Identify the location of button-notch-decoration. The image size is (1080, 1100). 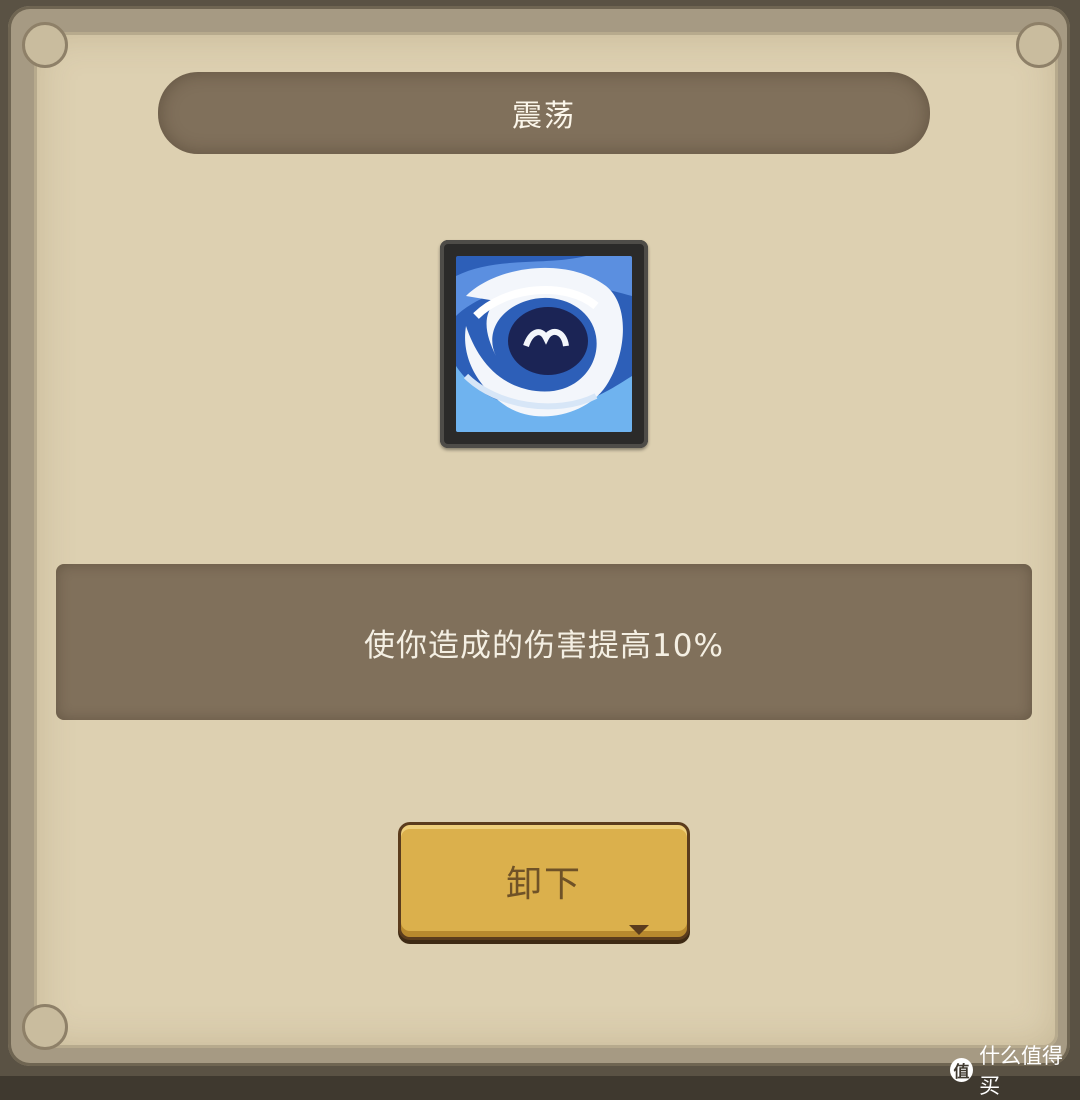
(639, 930).